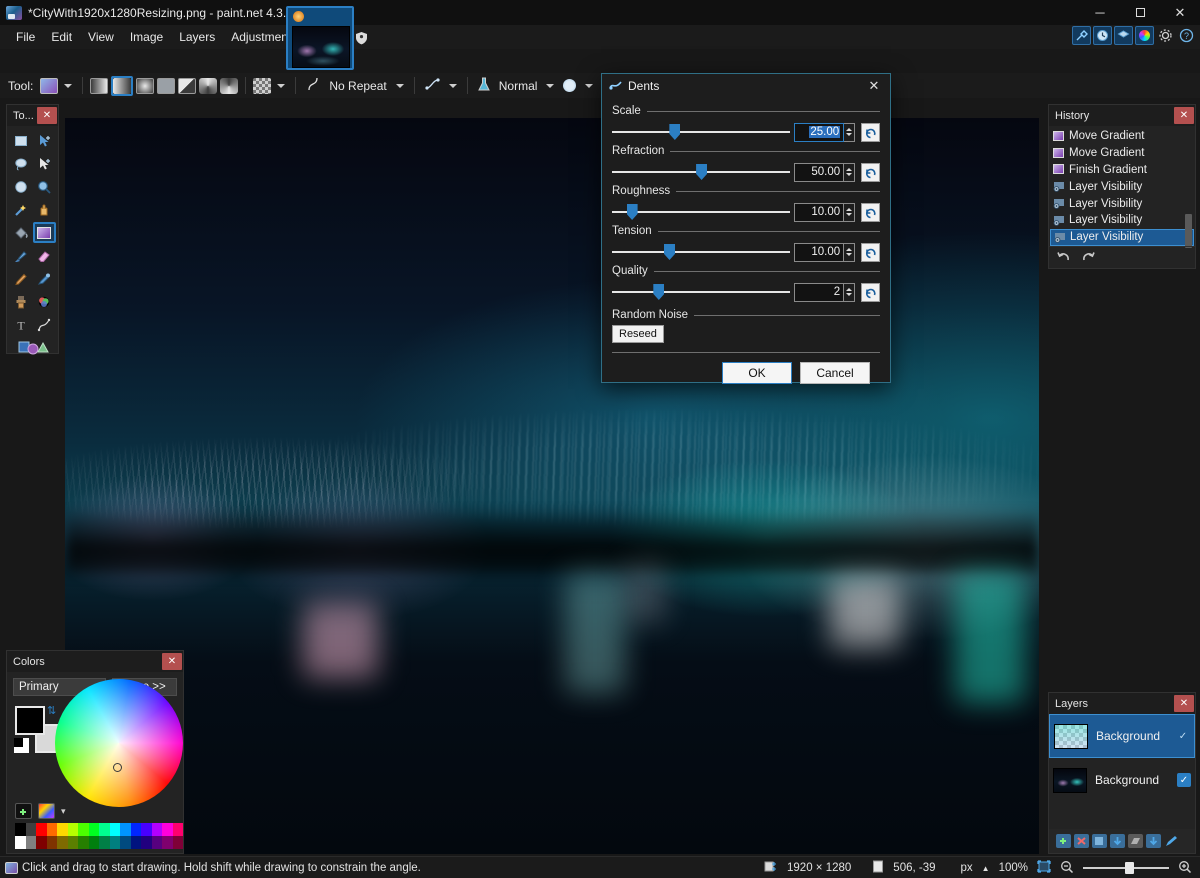 The width and height of the screenshot is (1200, 878). I want to click on hammer-tools-icon, so click(1081, 35).